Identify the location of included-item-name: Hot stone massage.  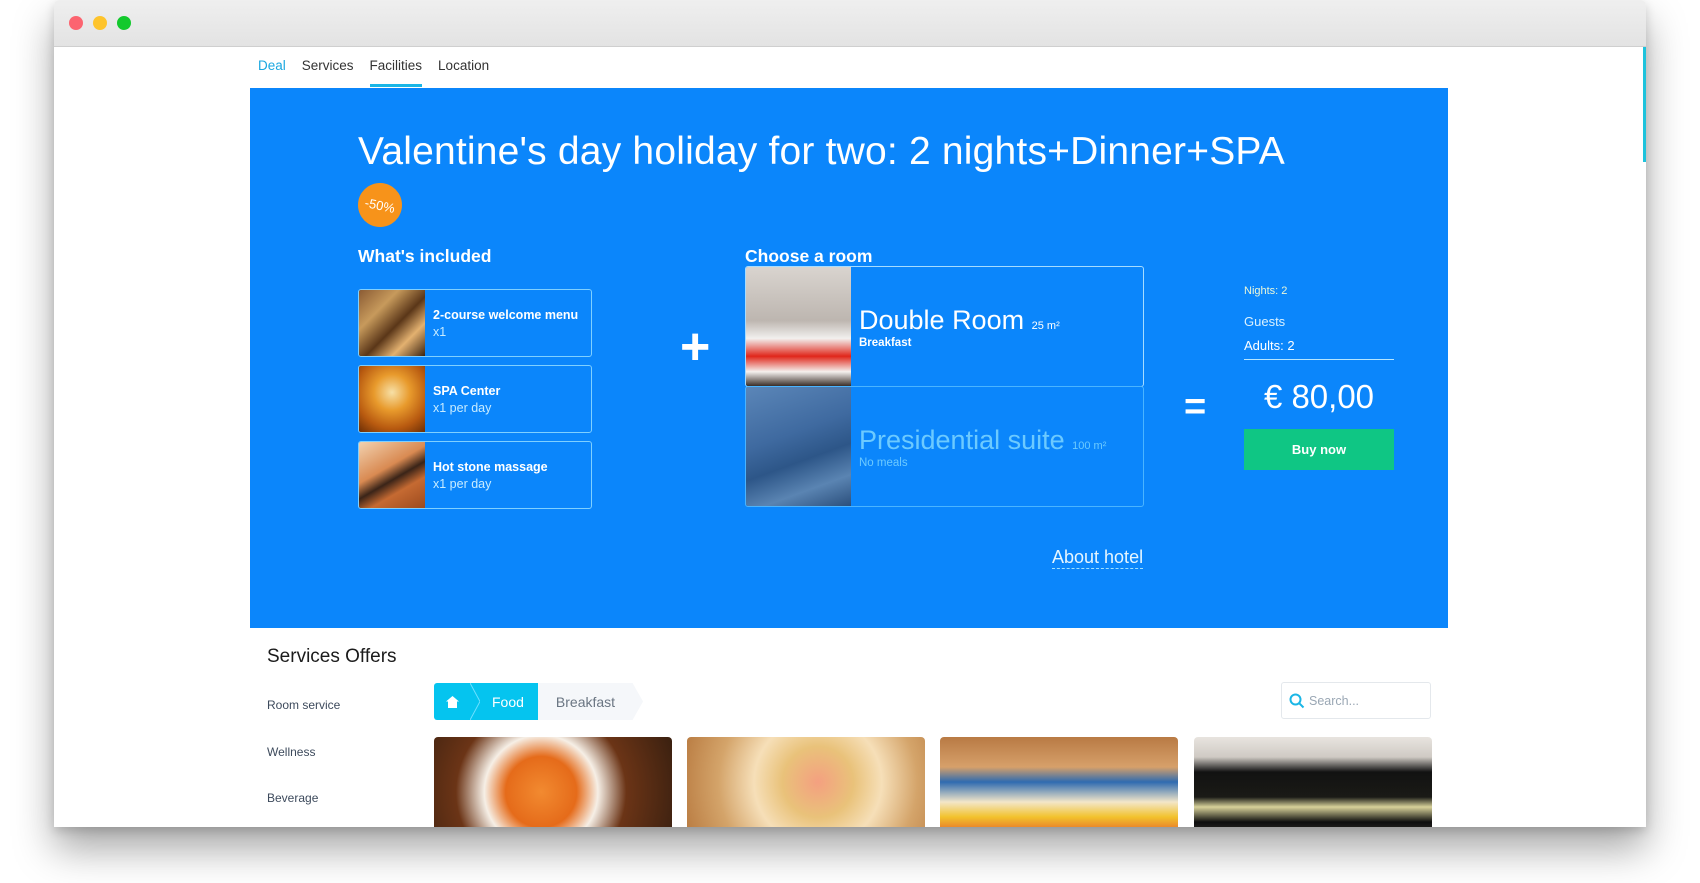
(490, 467).